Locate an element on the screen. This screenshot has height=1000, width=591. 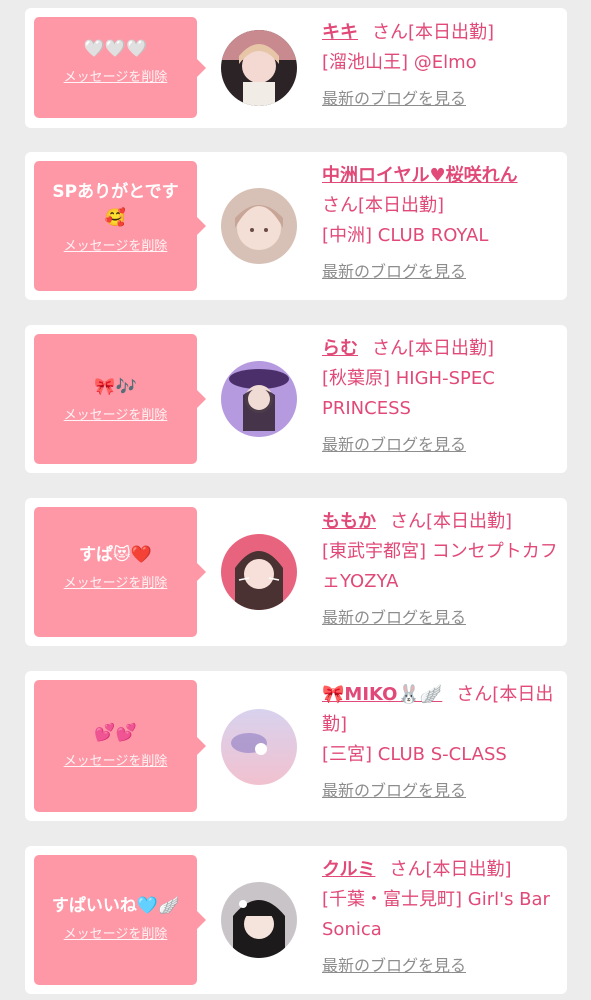
profile-info: キキ さん[本日出勤] [溜池山王] @Elmo 最新のブログを見る is located at coordinates (440, 66).